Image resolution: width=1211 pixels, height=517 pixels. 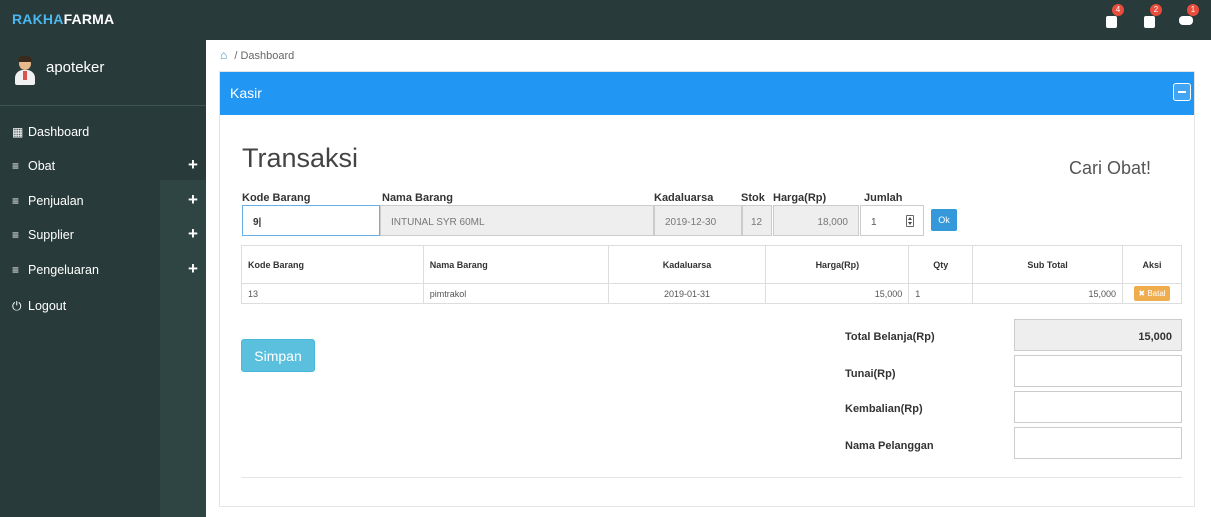 I want to click on notification-badge: 1, so click(x=1193, y=10).